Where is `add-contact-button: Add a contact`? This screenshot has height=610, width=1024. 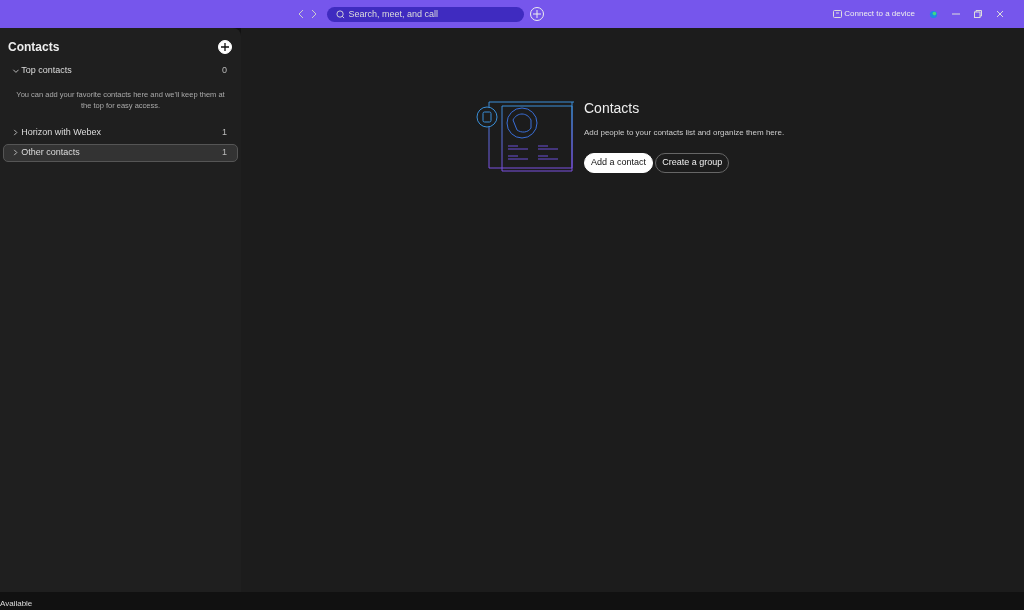 add-contact-button: Add a contact is located at coordinates (619, 163).